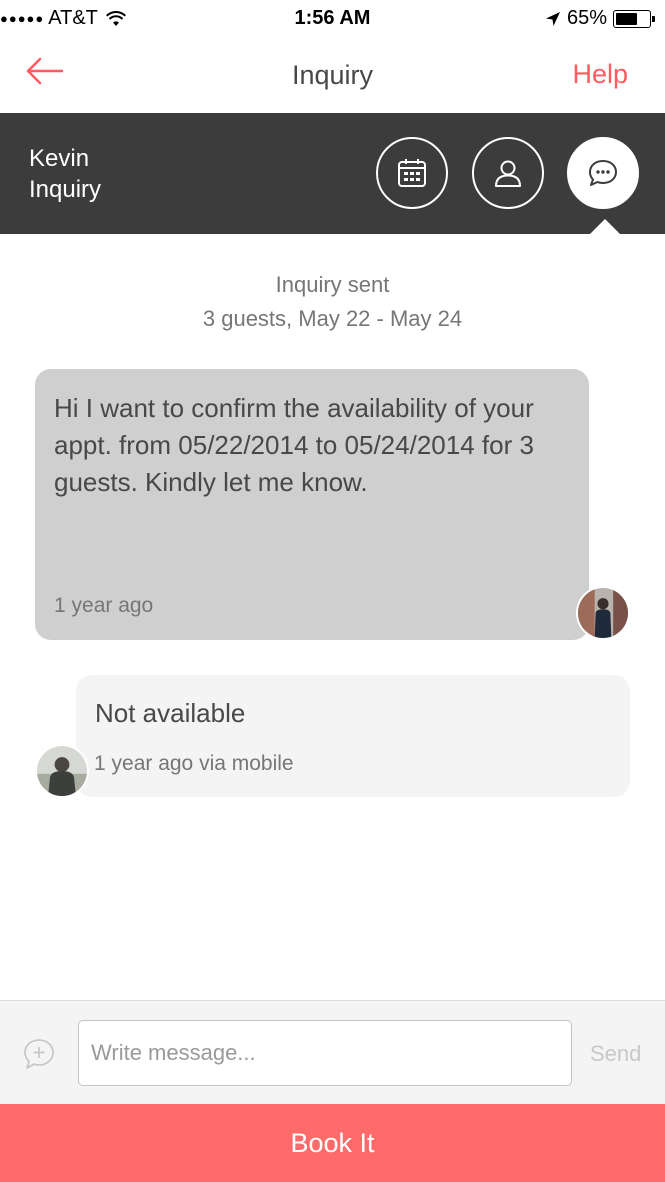 This screenshot has width=665, height=1182. What do you see at coordinates (194, 763) in the screenshot?
I see `message-timestamp: 1 year ago via mobile` at bounding box center [194, 763].